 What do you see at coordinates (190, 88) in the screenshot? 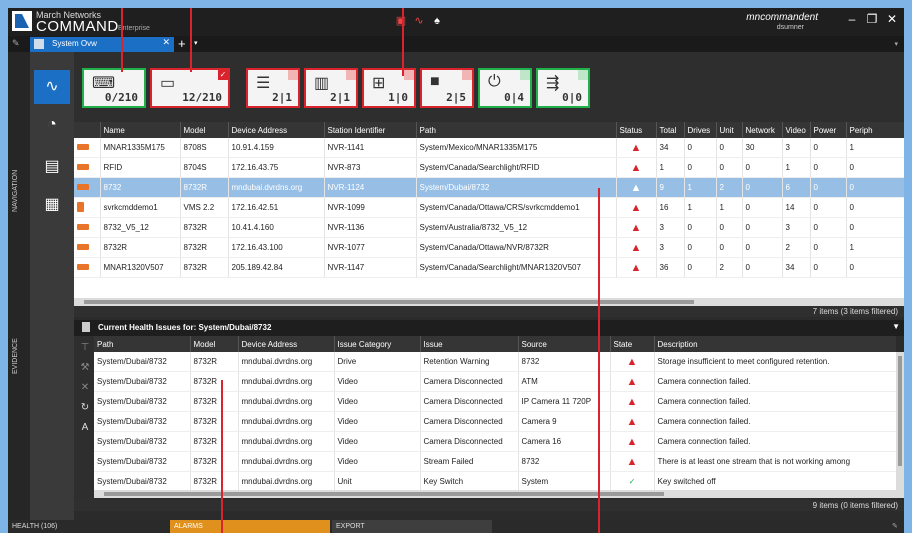
I see `tile-recorders: ▭ ✓ 12/210` at bounding box center [190, 88].